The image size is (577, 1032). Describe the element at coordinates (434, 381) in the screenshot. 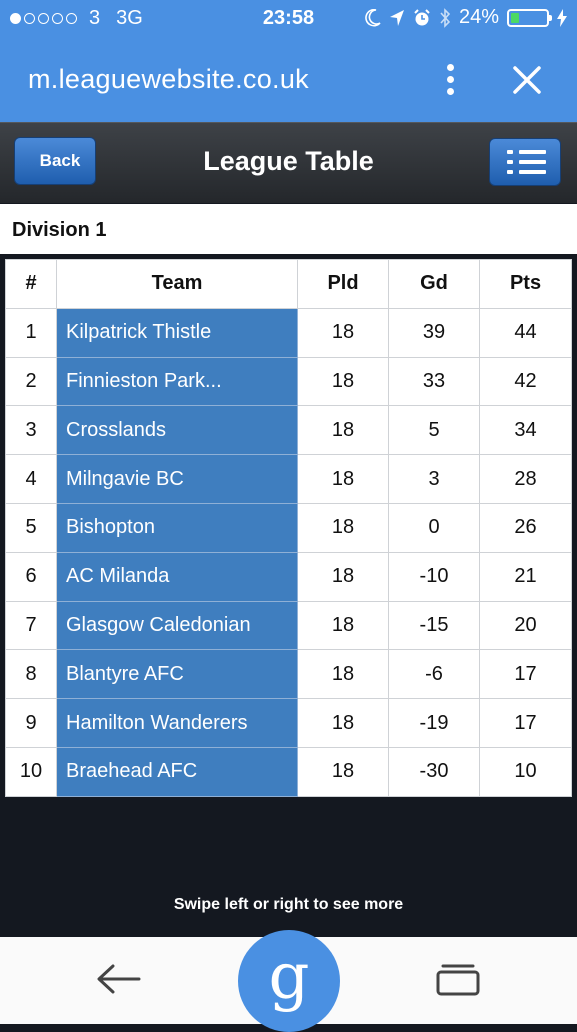

I see `cell-goal-difference: 33` at that location.